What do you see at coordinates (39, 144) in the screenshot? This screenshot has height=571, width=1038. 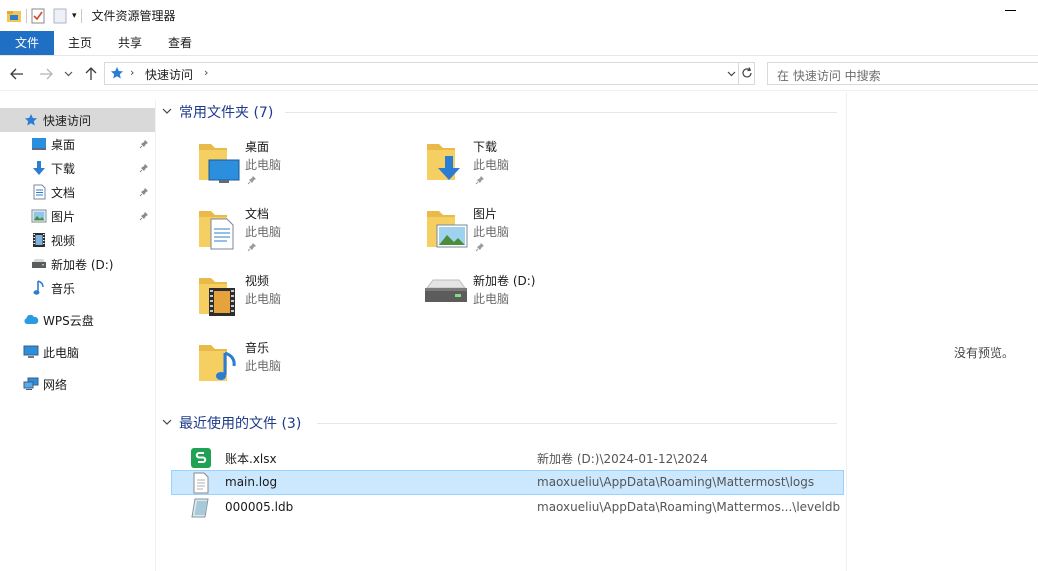 I see `desktop-icon` at bounding box center [39, 144].